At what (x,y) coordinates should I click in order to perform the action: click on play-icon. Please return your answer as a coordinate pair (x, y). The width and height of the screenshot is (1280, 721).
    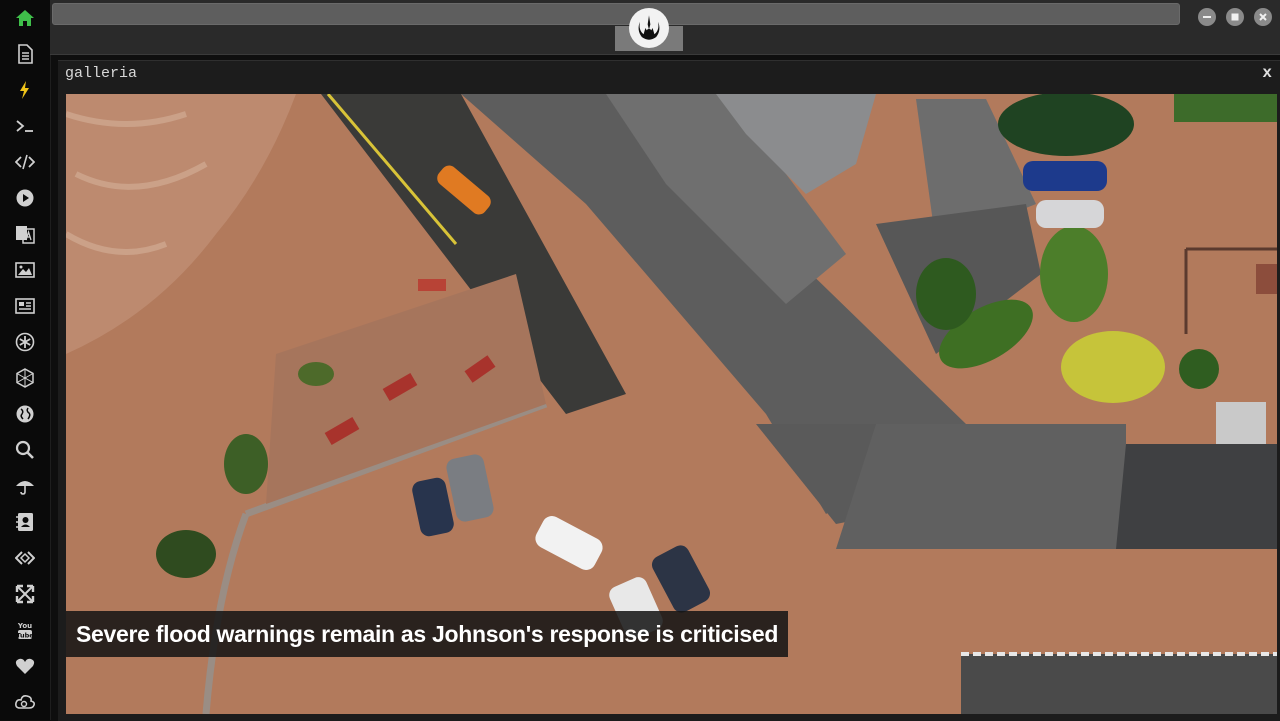
    Looking at the image, I should click on (25, 198).